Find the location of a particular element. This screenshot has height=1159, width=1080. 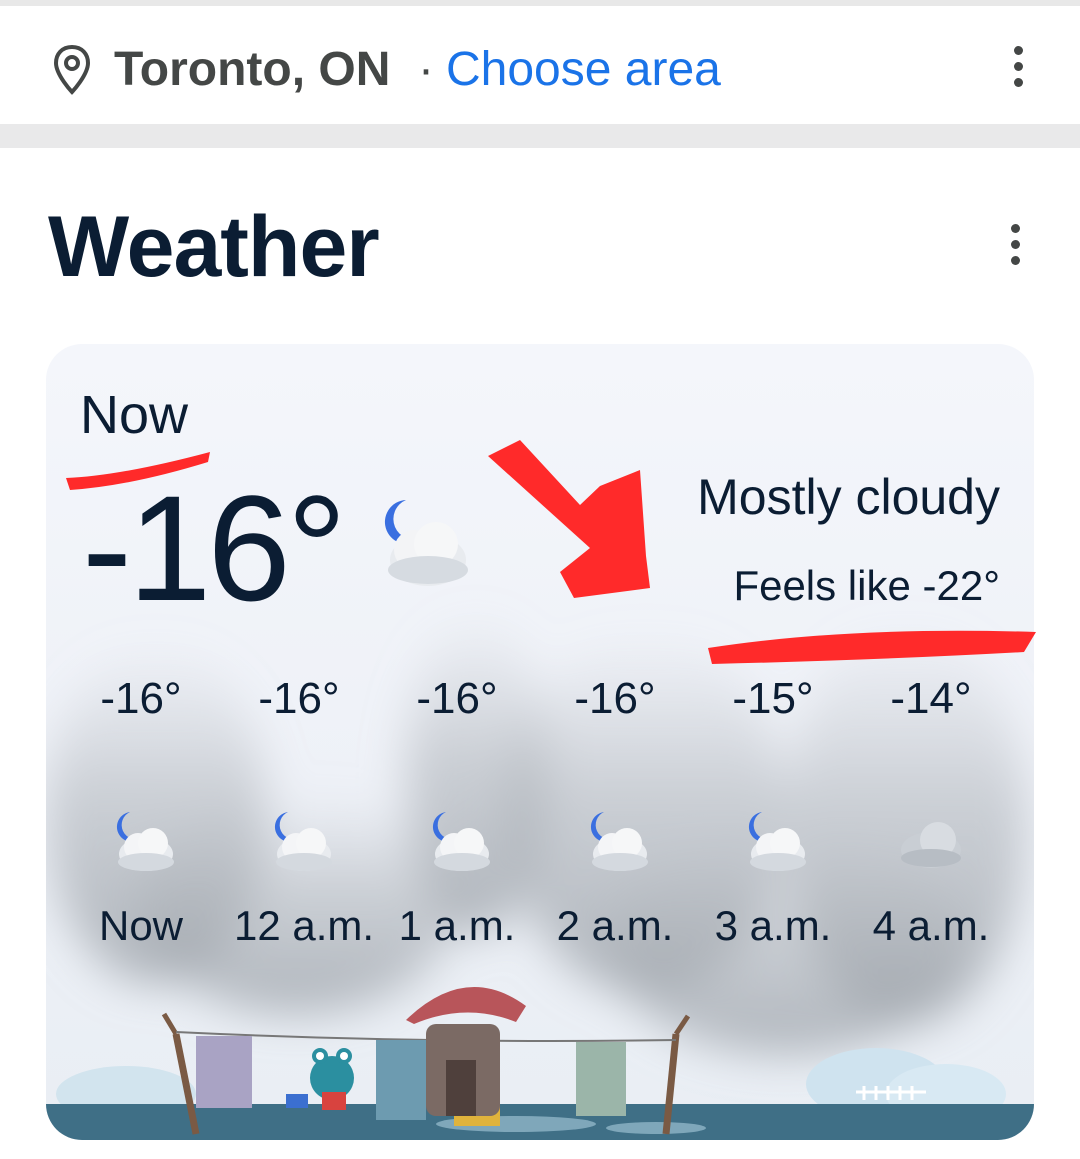

hourly-item: 5 is located at coordinates (1029, 814).